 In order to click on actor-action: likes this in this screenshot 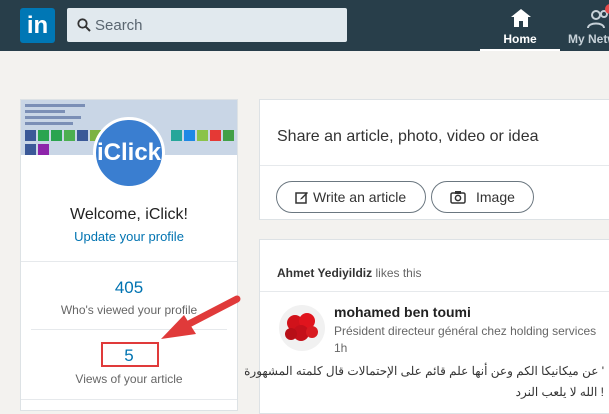, I will do `click(398, 273)`.